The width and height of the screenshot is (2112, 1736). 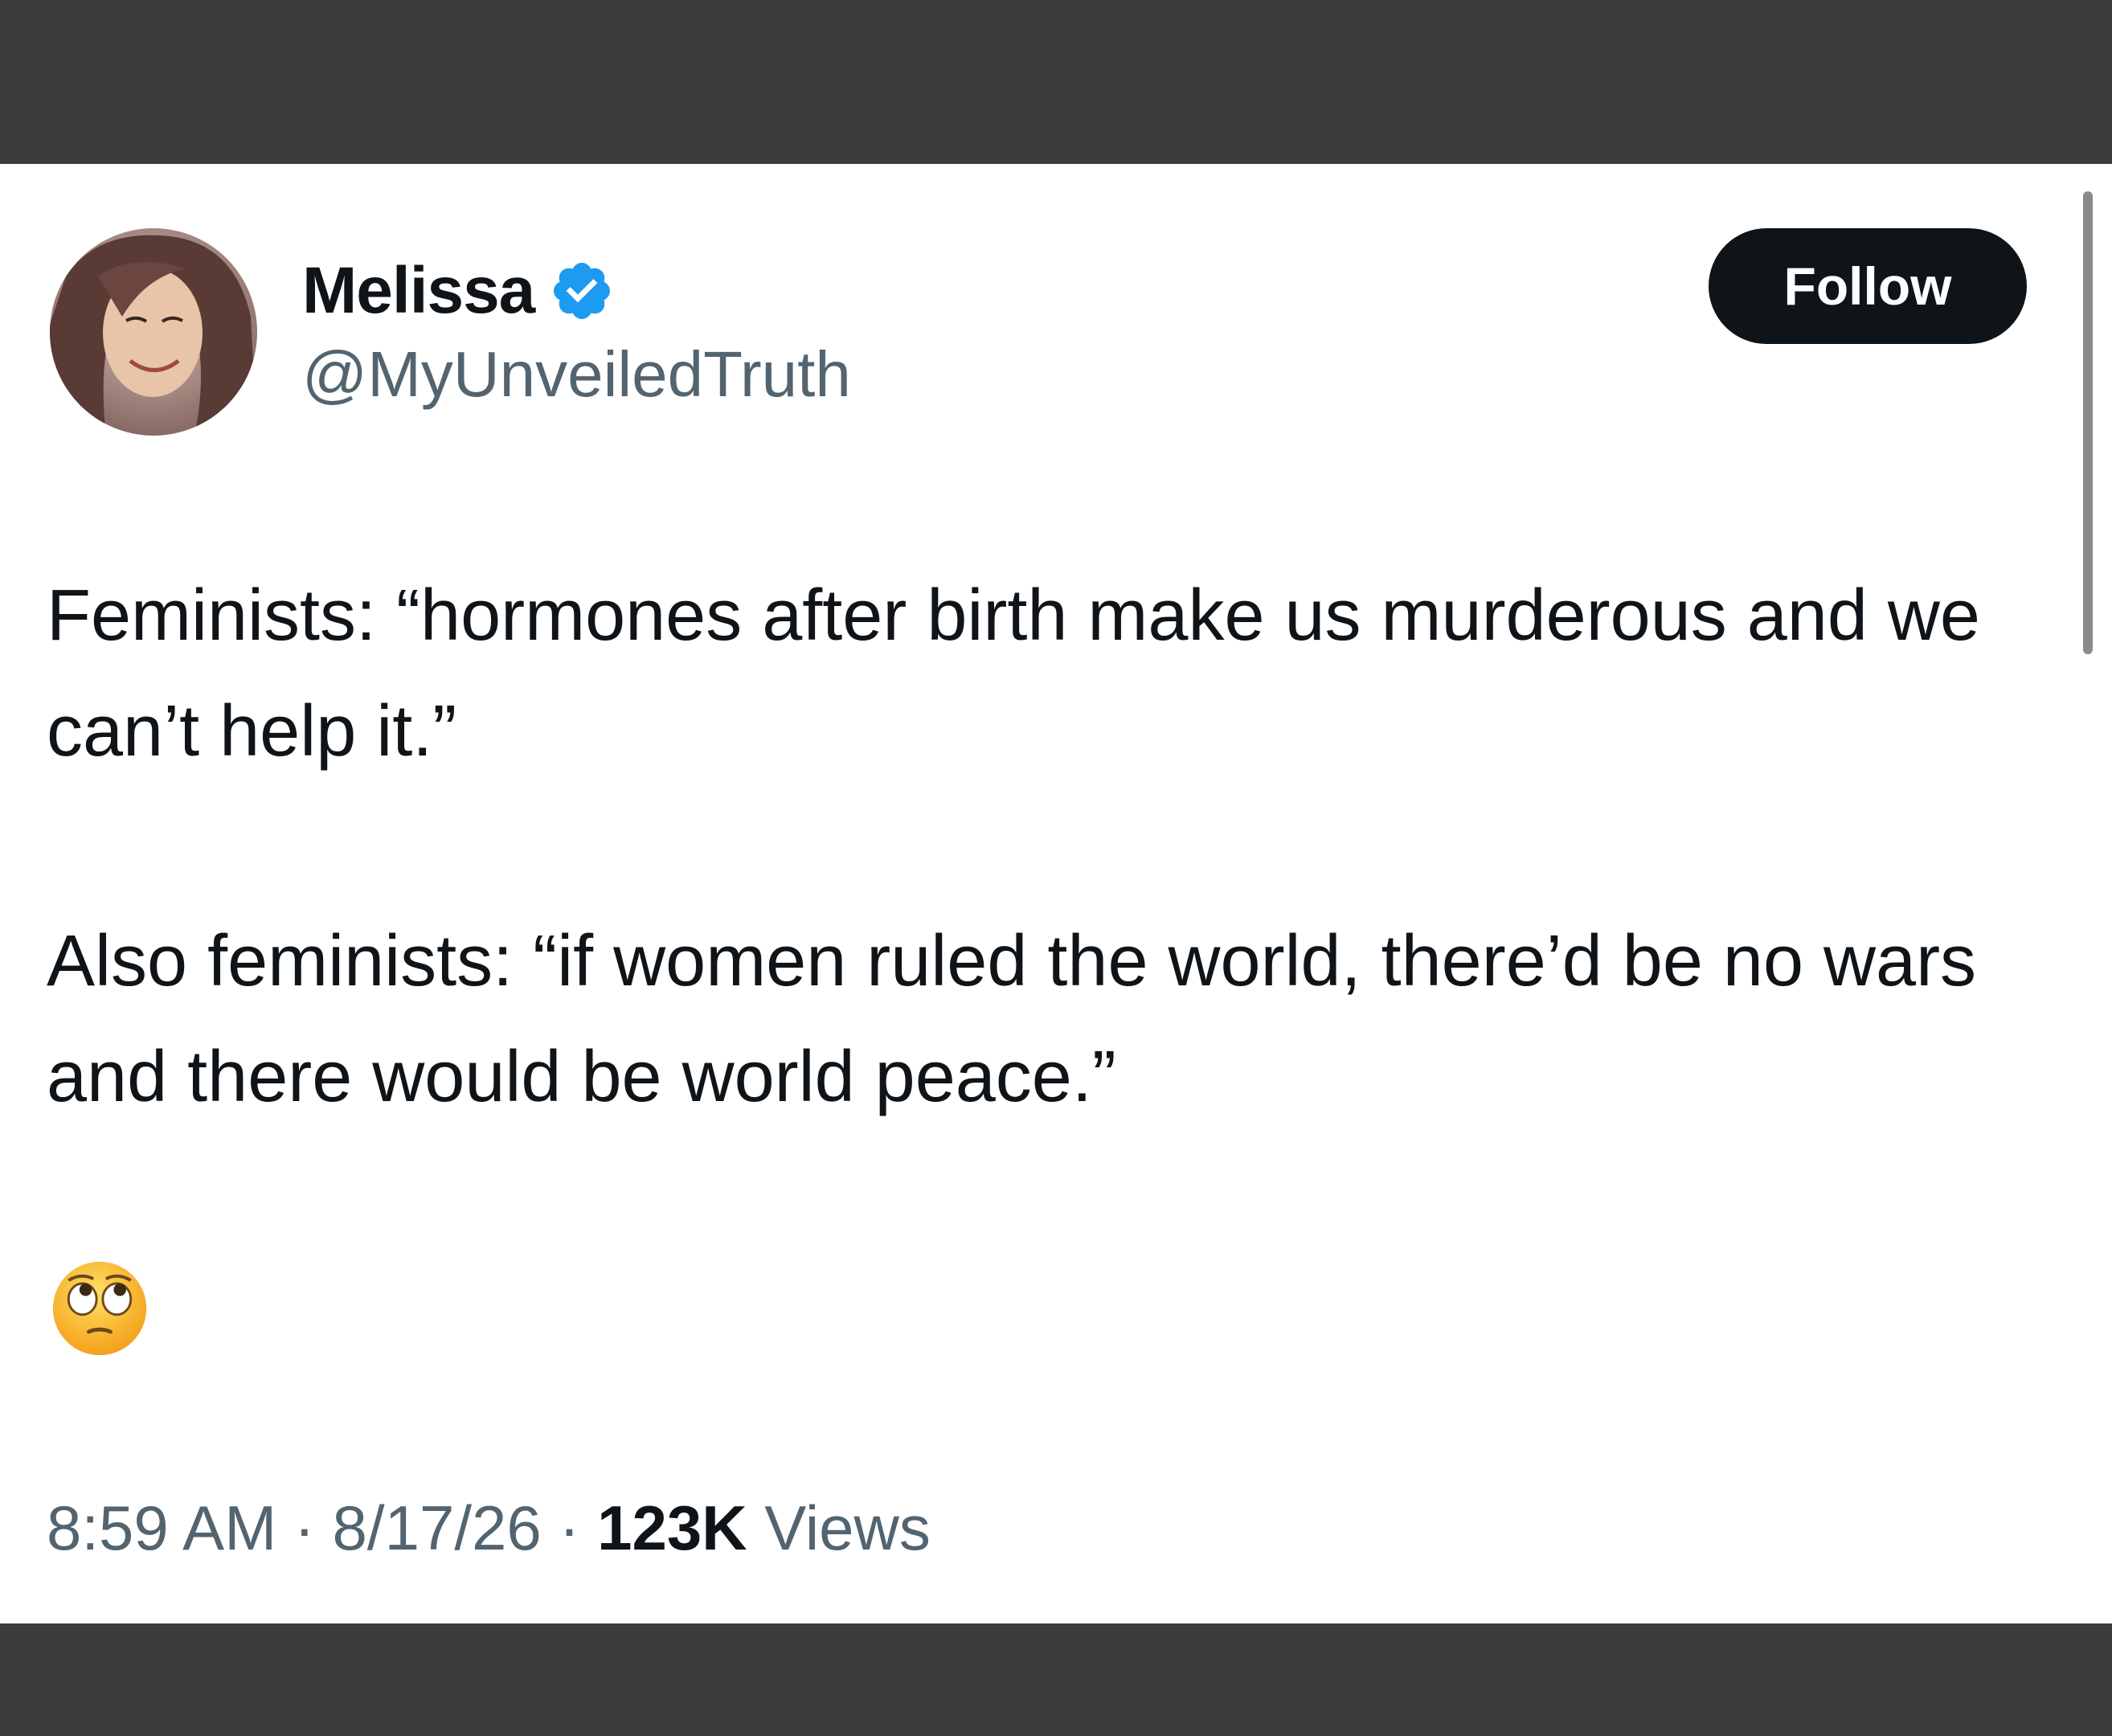 I want to click on tweet-time: 8:59 AM, so click(x=161, y=1527).